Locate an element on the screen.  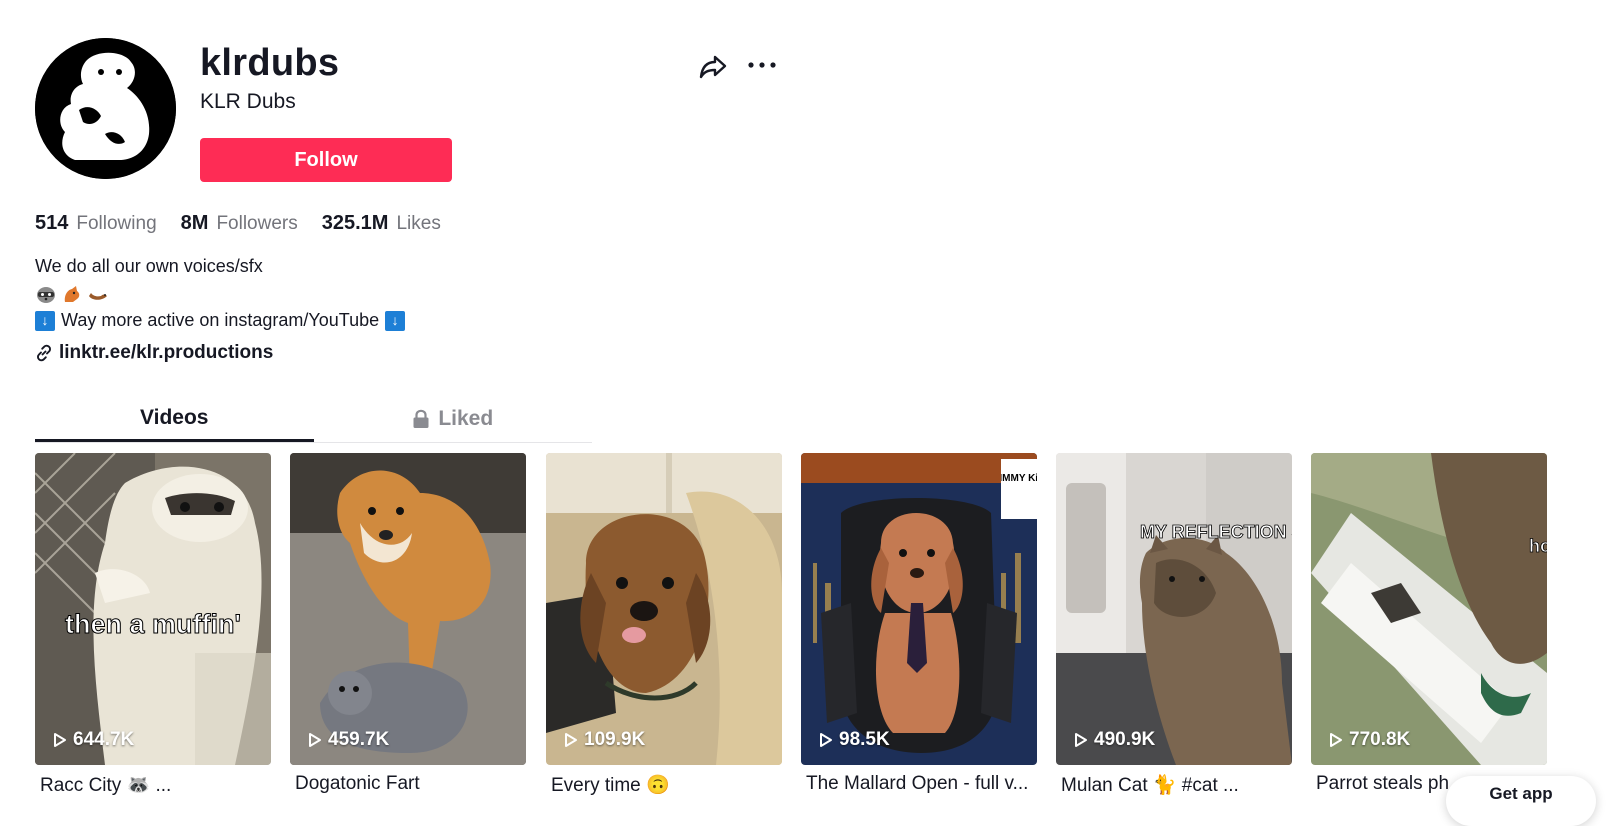
video-overlay-text: ho is located at coordinates (1538, 546).